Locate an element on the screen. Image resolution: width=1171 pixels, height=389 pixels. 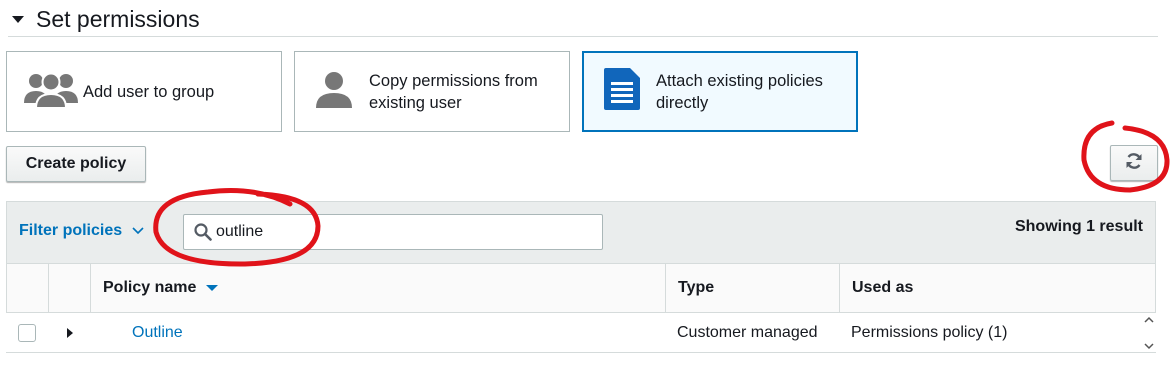
option-attach-policies: Attach existing policies directly is located at coordinates (720, 91).